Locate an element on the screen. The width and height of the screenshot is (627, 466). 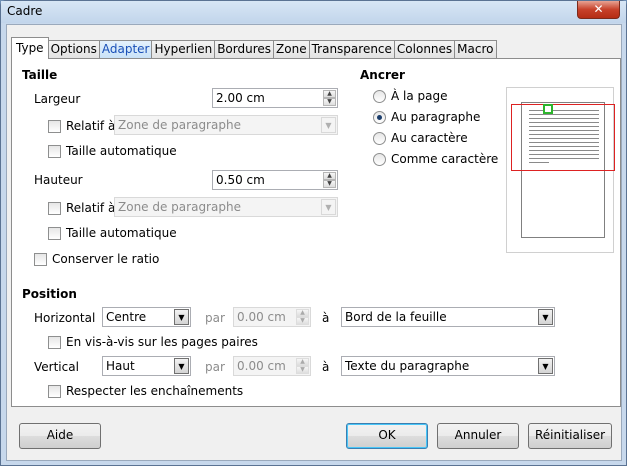
anchor-area-outline is located at coordinates (563, 137).